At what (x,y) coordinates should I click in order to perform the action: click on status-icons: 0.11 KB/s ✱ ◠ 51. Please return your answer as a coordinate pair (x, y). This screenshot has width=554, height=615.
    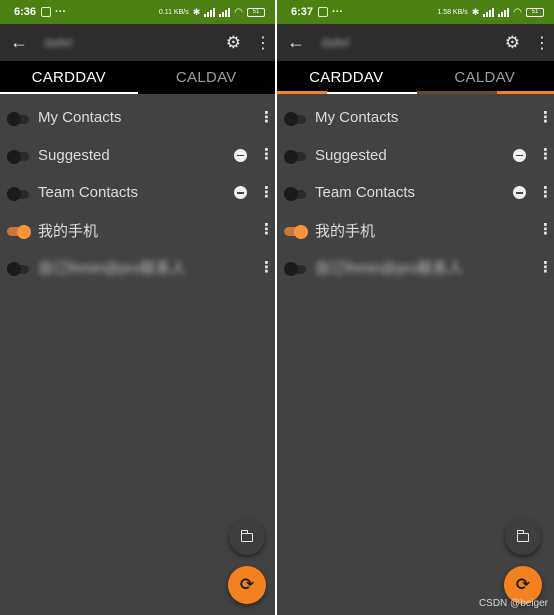
    Looking at the image, I should click on (212, 12).